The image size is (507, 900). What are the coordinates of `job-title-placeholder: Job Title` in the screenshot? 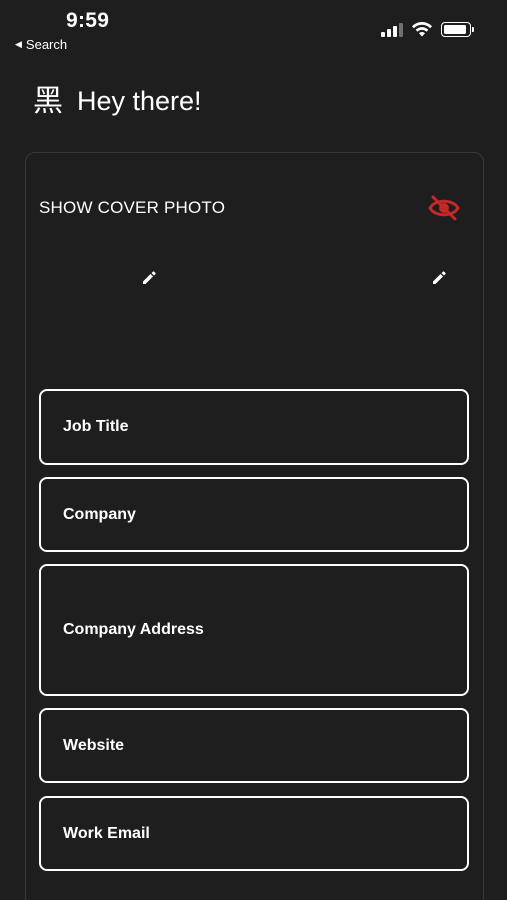 It's located at (96, 426).